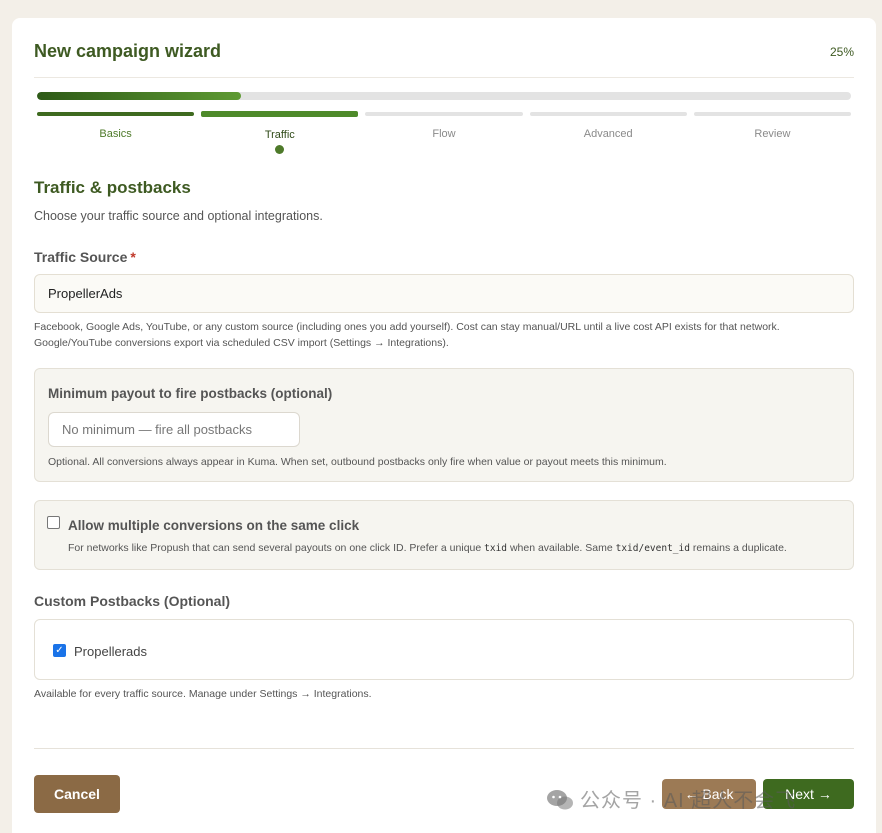 Image resolution: width=882 pixels, height=833 pixels. Describe the element at coordinates (81, 257) in the screenshot. I see `traffic-source-label-text: Traffic Source` at that location.